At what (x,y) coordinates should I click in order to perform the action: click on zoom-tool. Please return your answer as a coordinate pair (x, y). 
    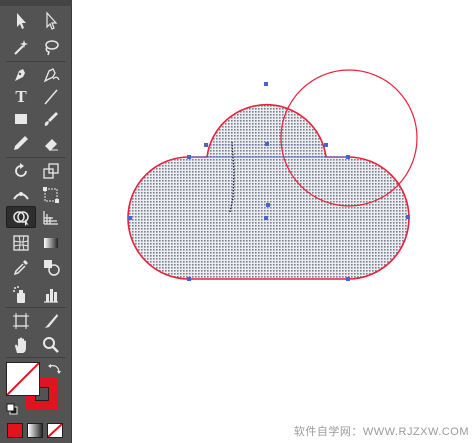
    Looking at the image, I should click on (51, 345).